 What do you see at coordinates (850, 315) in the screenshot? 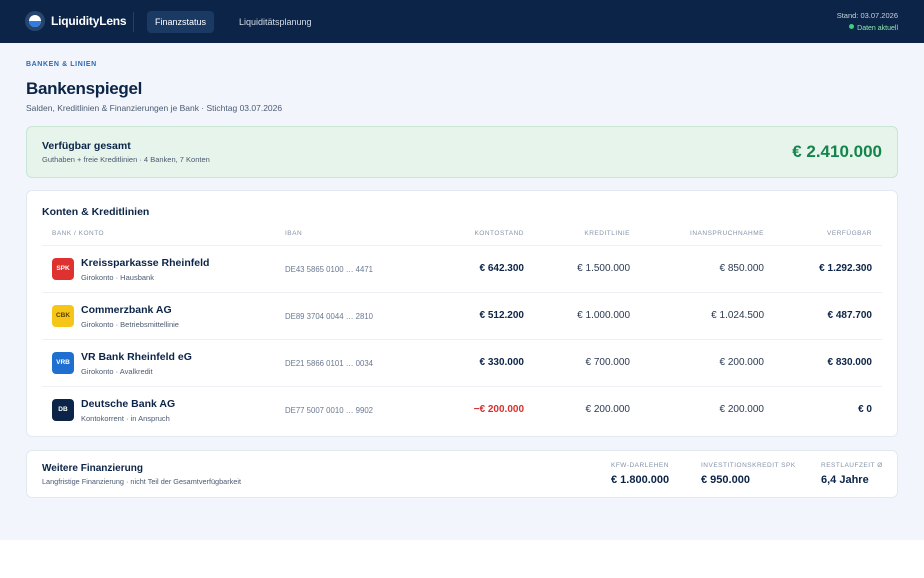
I see `available: € 487.700` at bounding box center [850, 315].